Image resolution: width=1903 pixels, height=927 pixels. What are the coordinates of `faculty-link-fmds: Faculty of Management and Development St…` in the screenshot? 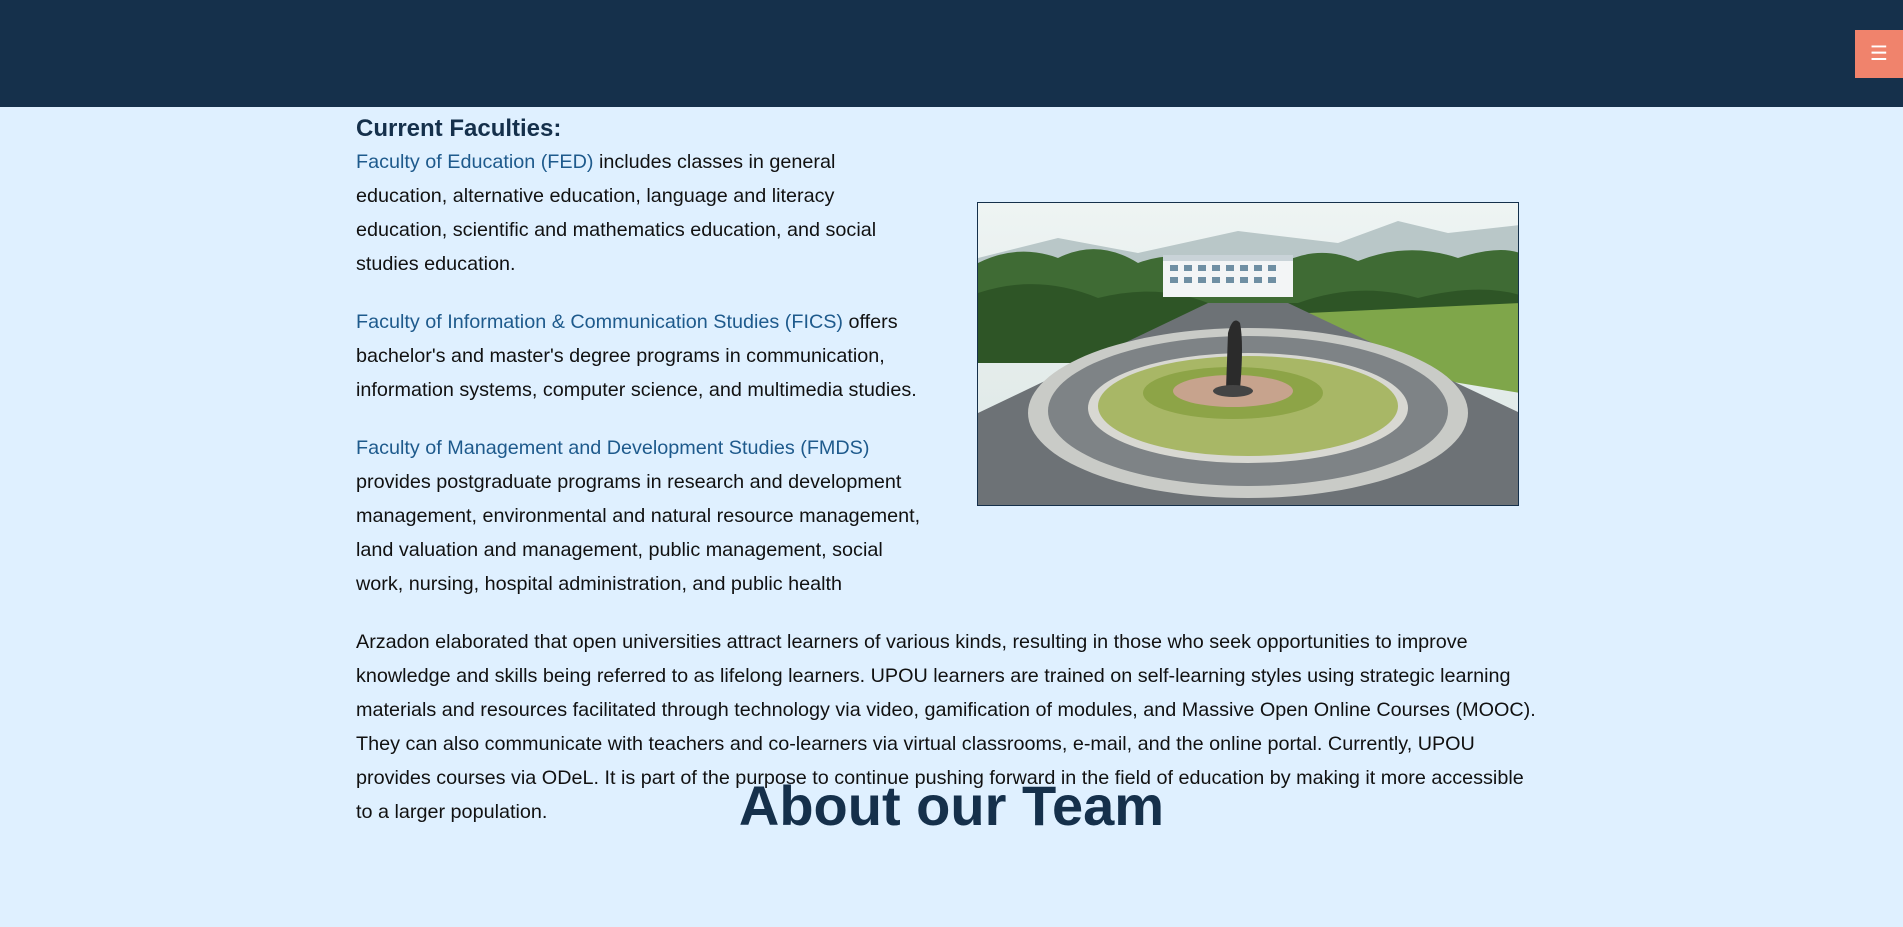 It's located at (612, 448).